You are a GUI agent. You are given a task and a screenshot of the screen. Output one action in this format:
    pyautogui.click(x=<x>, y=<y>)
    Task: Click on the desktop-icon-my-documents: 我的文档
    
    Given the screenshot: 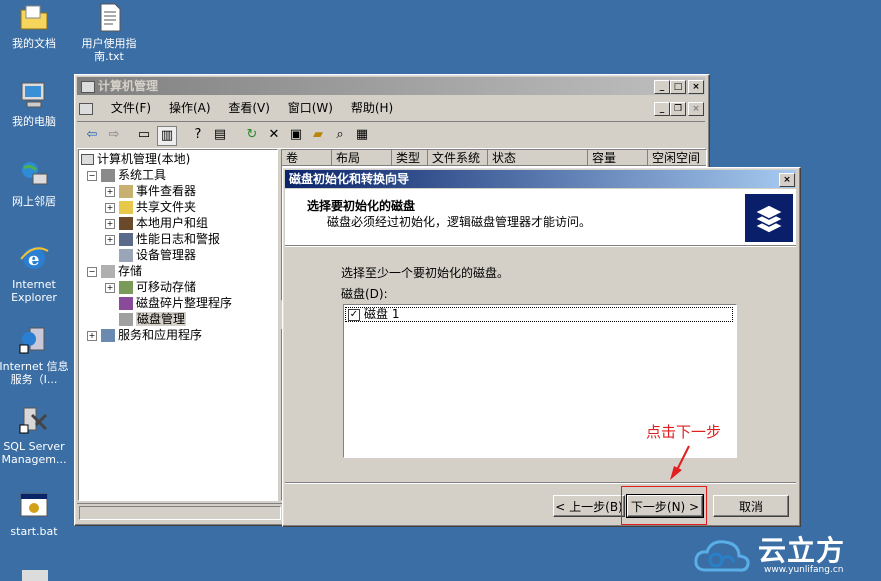 What is the action you would take?
    pyautogui.click(x=35, y=26)
    